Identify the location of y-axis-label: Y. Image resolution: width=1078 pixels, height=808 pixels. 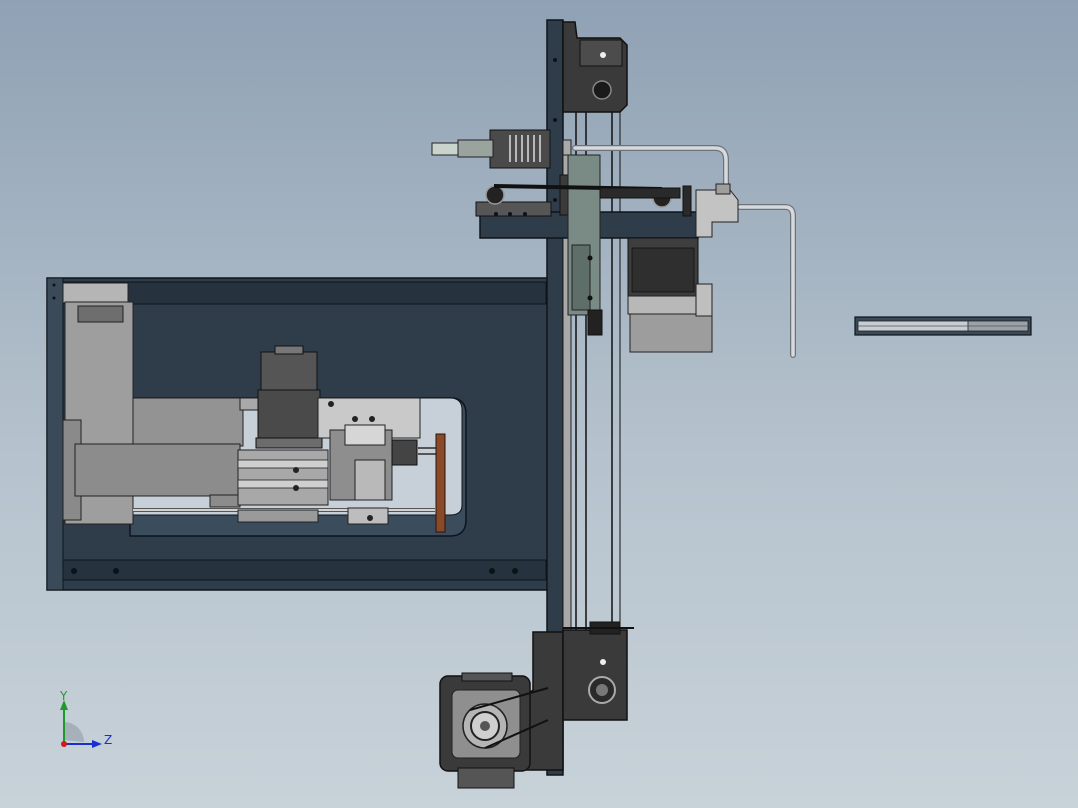
(63, 696).